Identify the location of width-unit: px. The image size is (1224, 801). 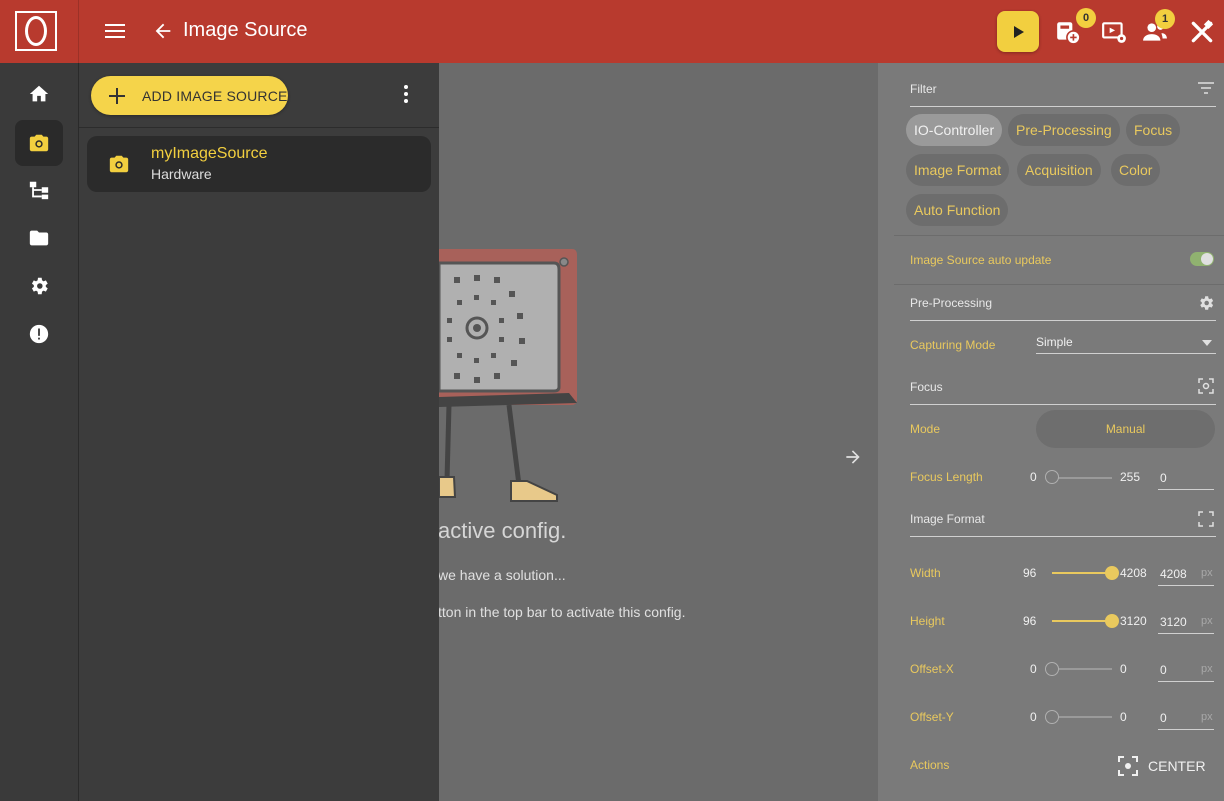
(1207, 573).